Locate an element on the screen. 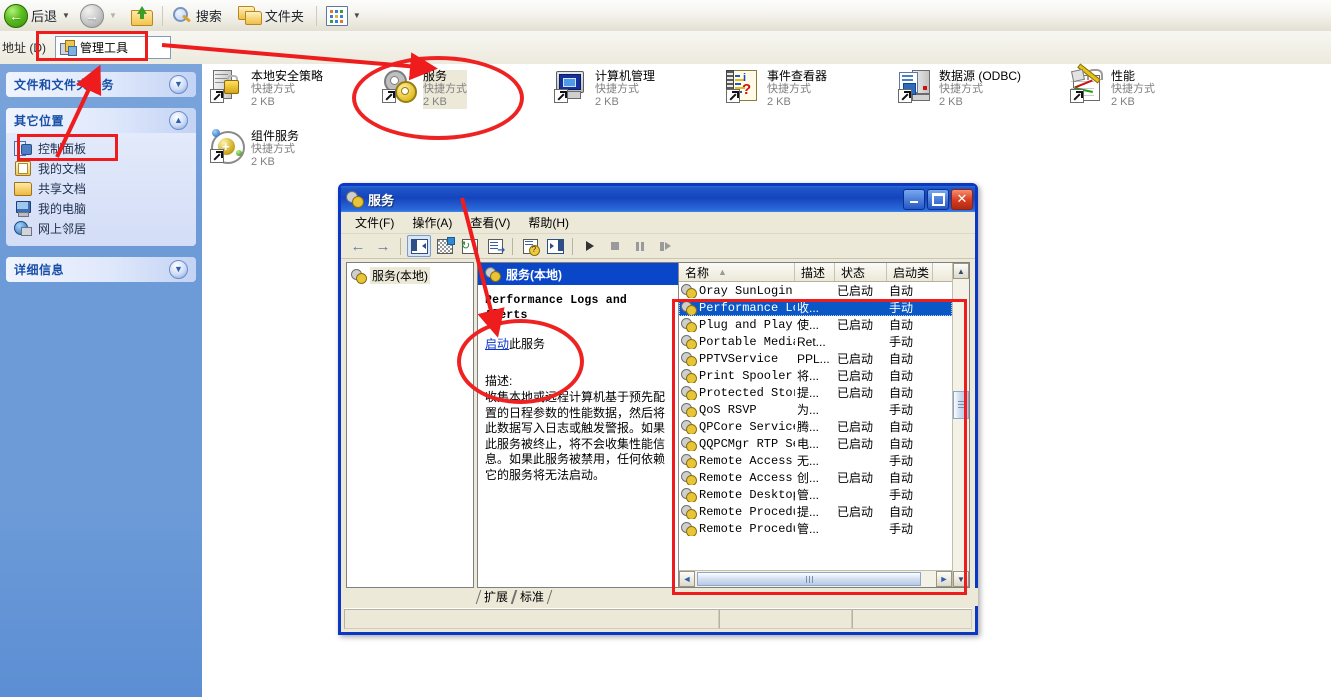 The image size is (1331, 697). table-row: Performance Lo...收... 手动 is located at coordinates (815, 307).